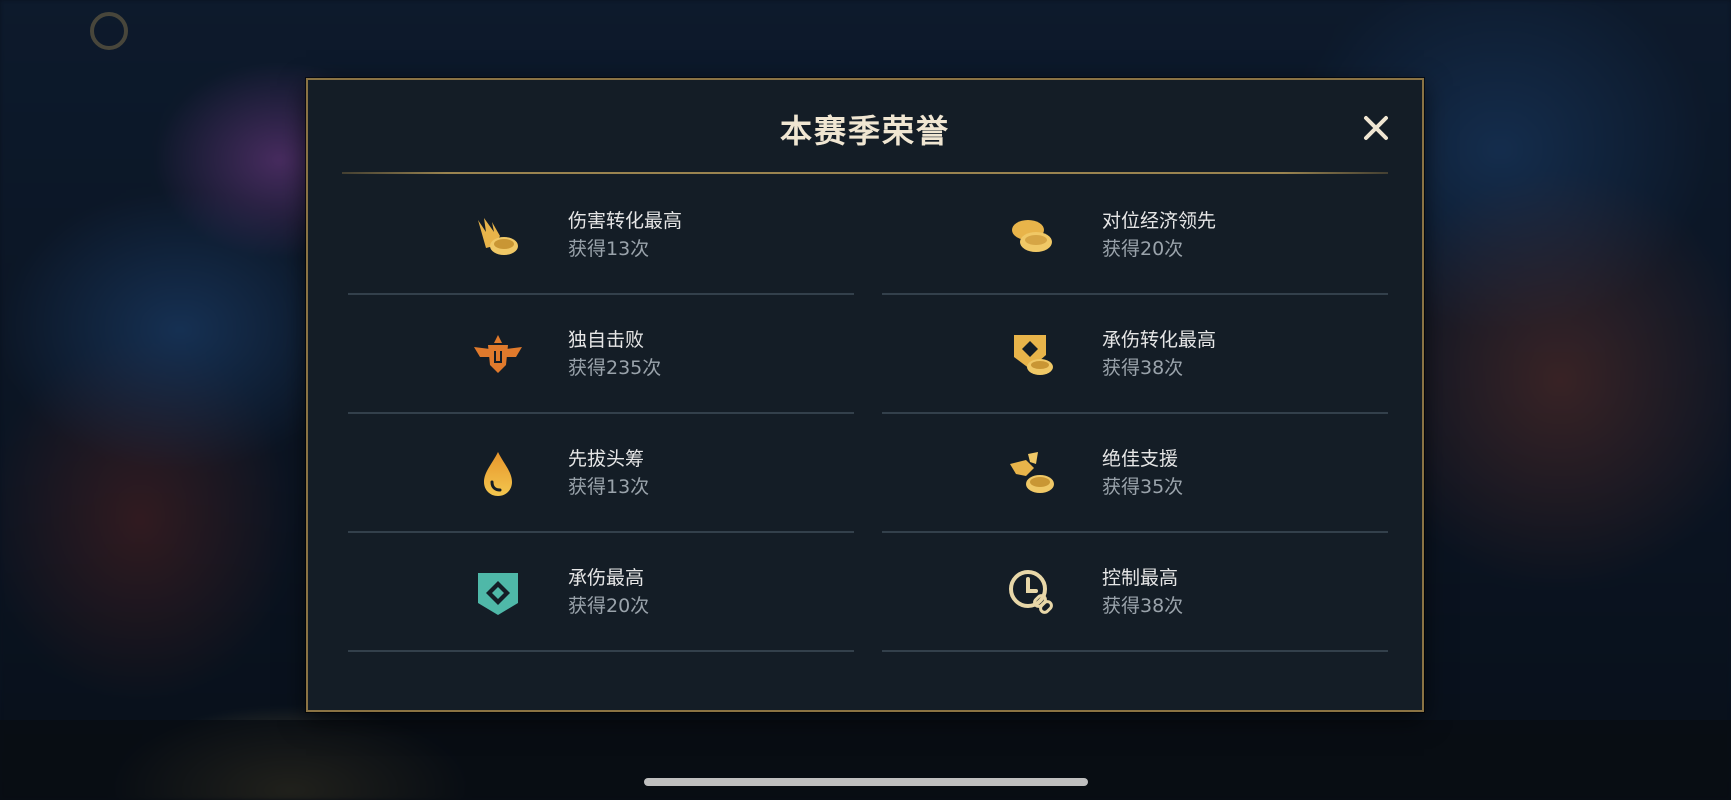 The width and height of the screenshot is (1731, 800). Describe the element at coordinates (1032, 236) in the screenshot. I see `coins-icon` at that location.